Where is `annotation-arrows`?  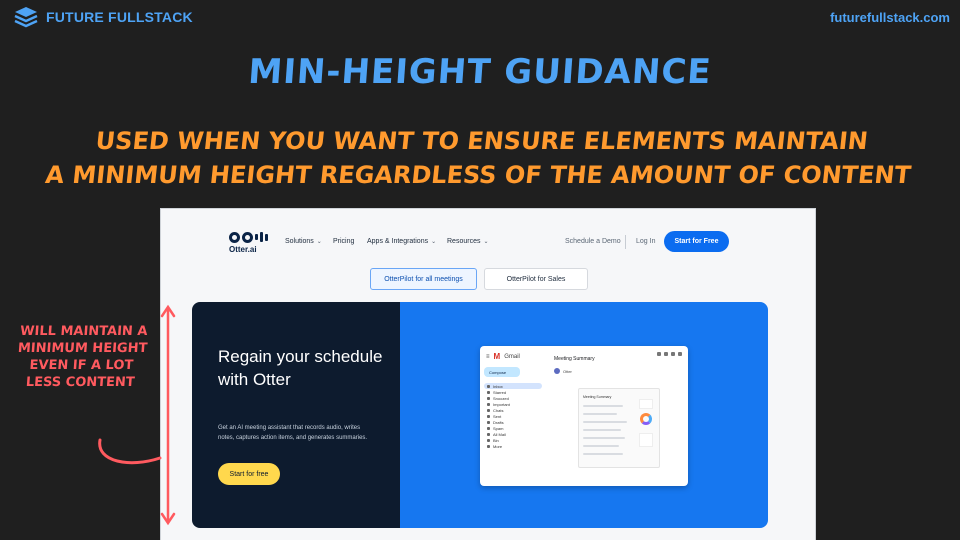 annotation-arrows is located at coordinates (137, 415).